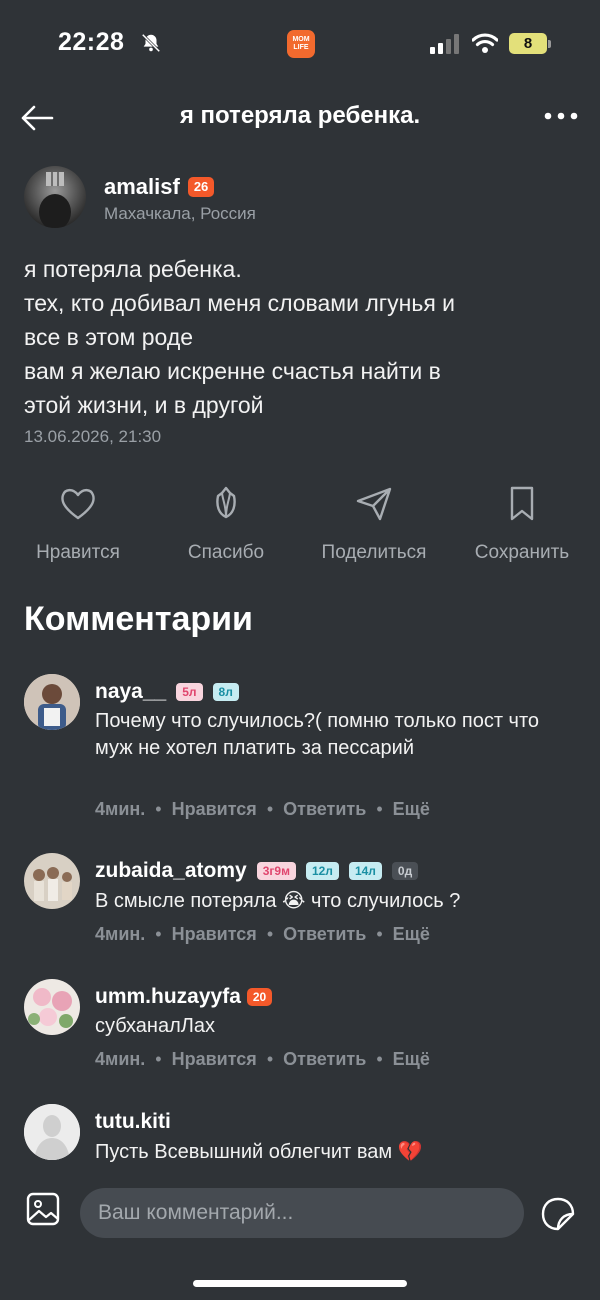 The height and width of the screenshot is (1300, 600). I want to click on heart-icon, so click(78, 504).